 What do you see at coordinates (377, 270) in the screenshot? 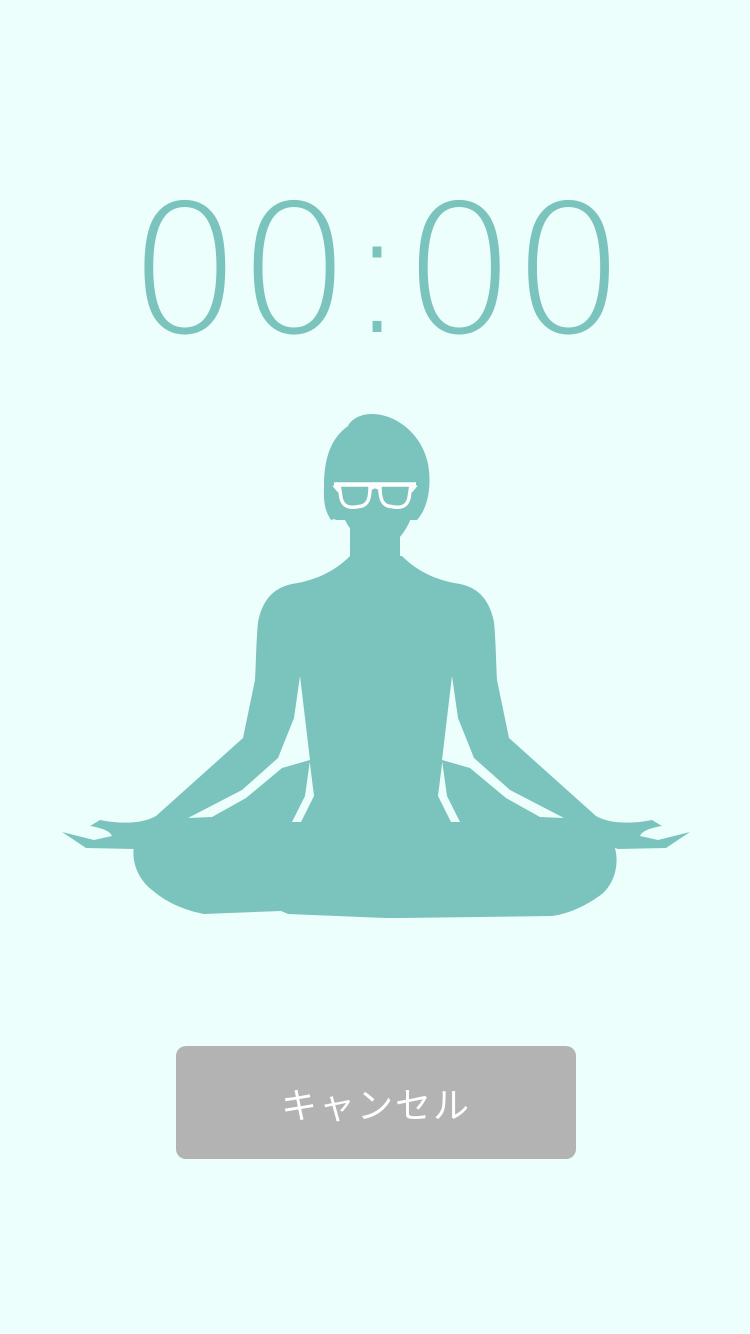
I see `timer-display: 00:00` at bounding box center [377, 270].